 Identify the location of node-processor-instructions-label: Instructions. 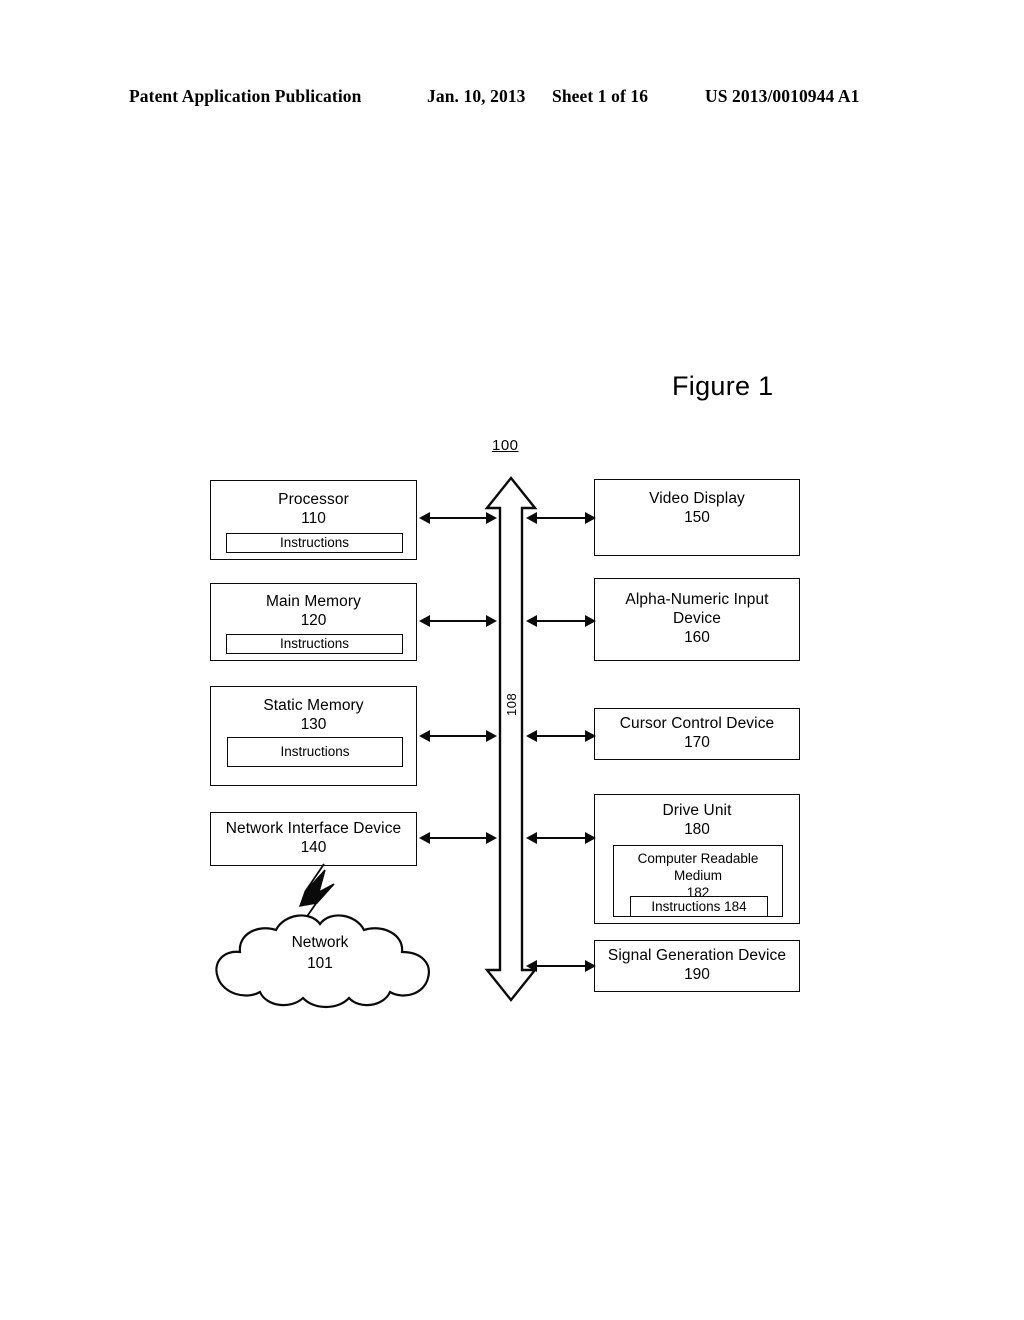
(314, 542).